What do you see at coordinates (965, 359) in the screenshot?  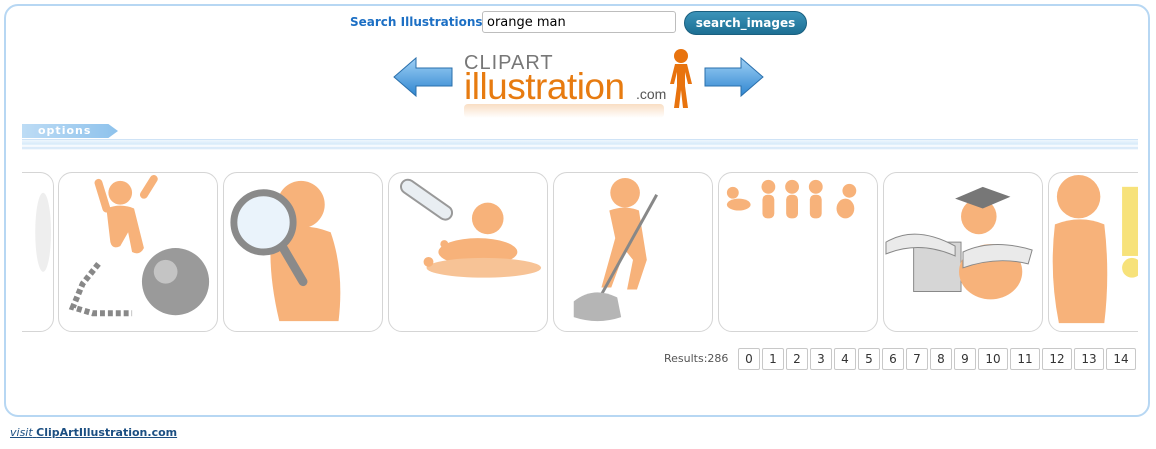 I see `page-button: 9` at bounding box center [965, 359].